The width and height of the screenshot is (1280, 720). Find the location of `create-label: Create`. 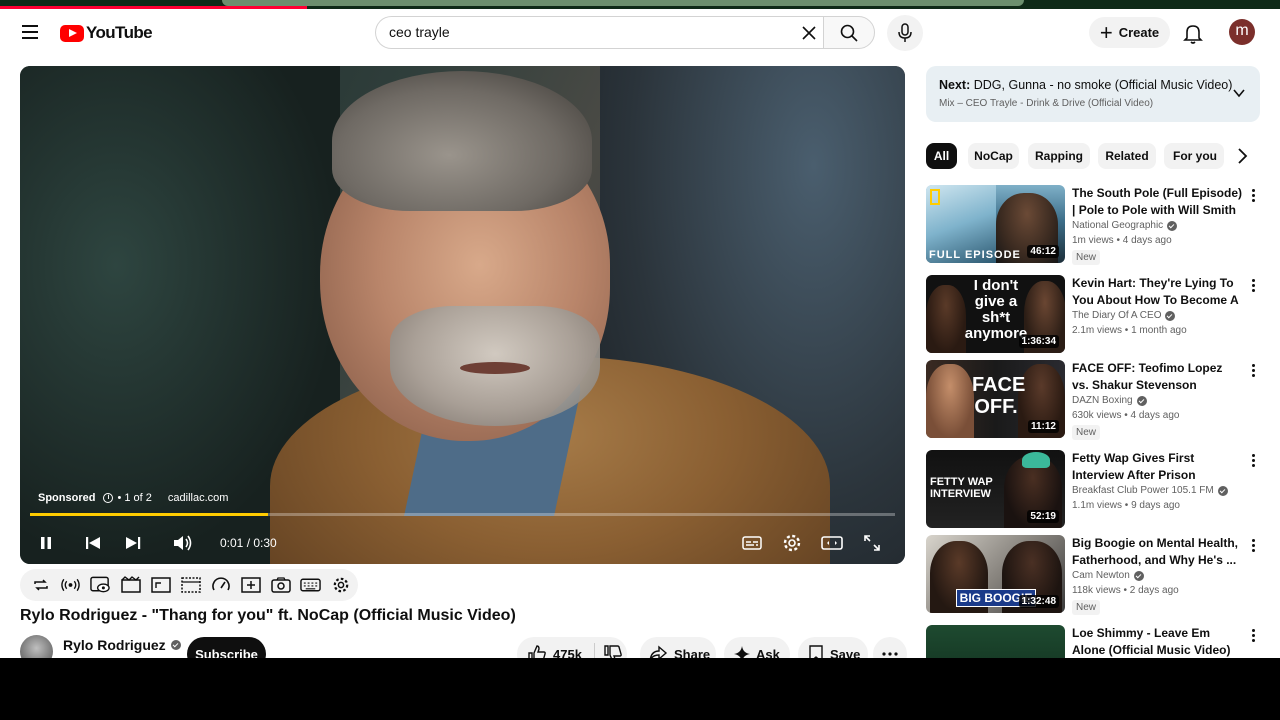

create-label: Create is located at coordinates (1139, 32).